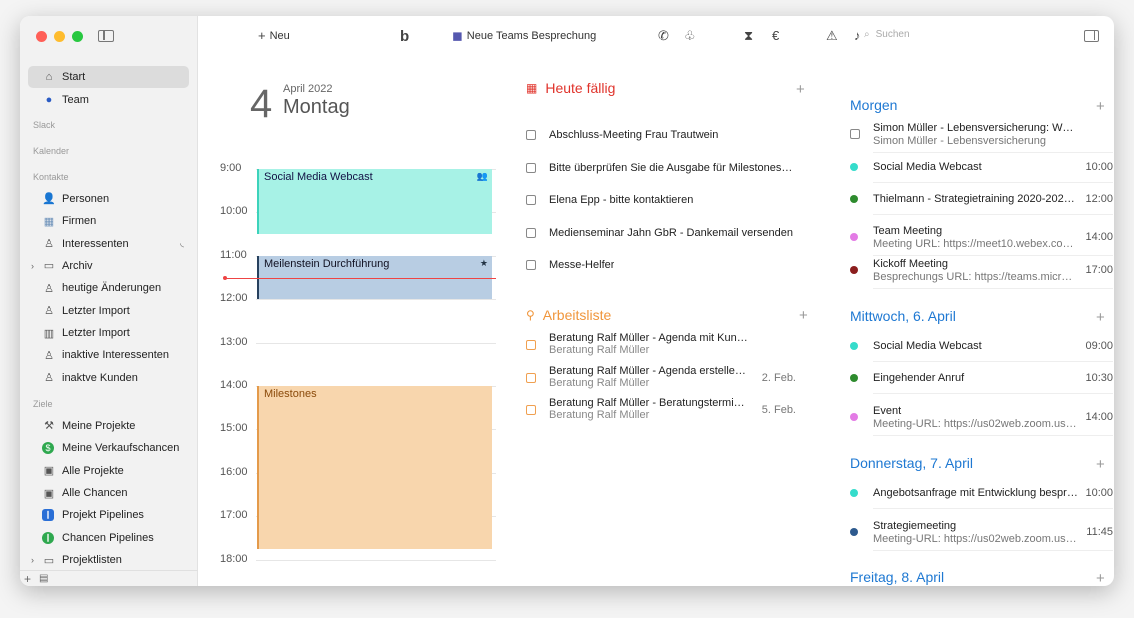 This screenshot has height=618, width=1134. Describe the element at coordinates (109, 149) in the screenshot. I see `section-kalender: Kalender` at that location.